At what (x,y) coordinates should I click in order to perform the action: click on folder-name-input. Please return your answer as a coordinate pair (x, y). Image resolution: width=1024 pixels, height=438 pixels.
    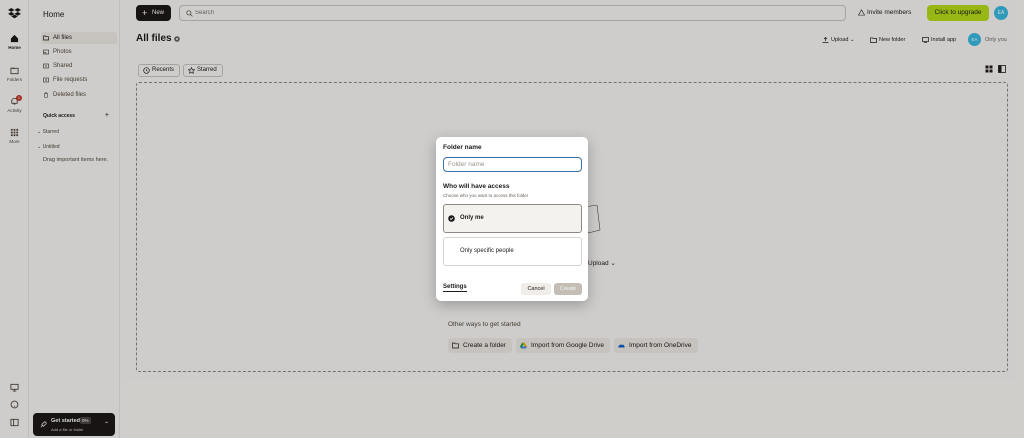
    Looking at the image, I should click on (512, 164).